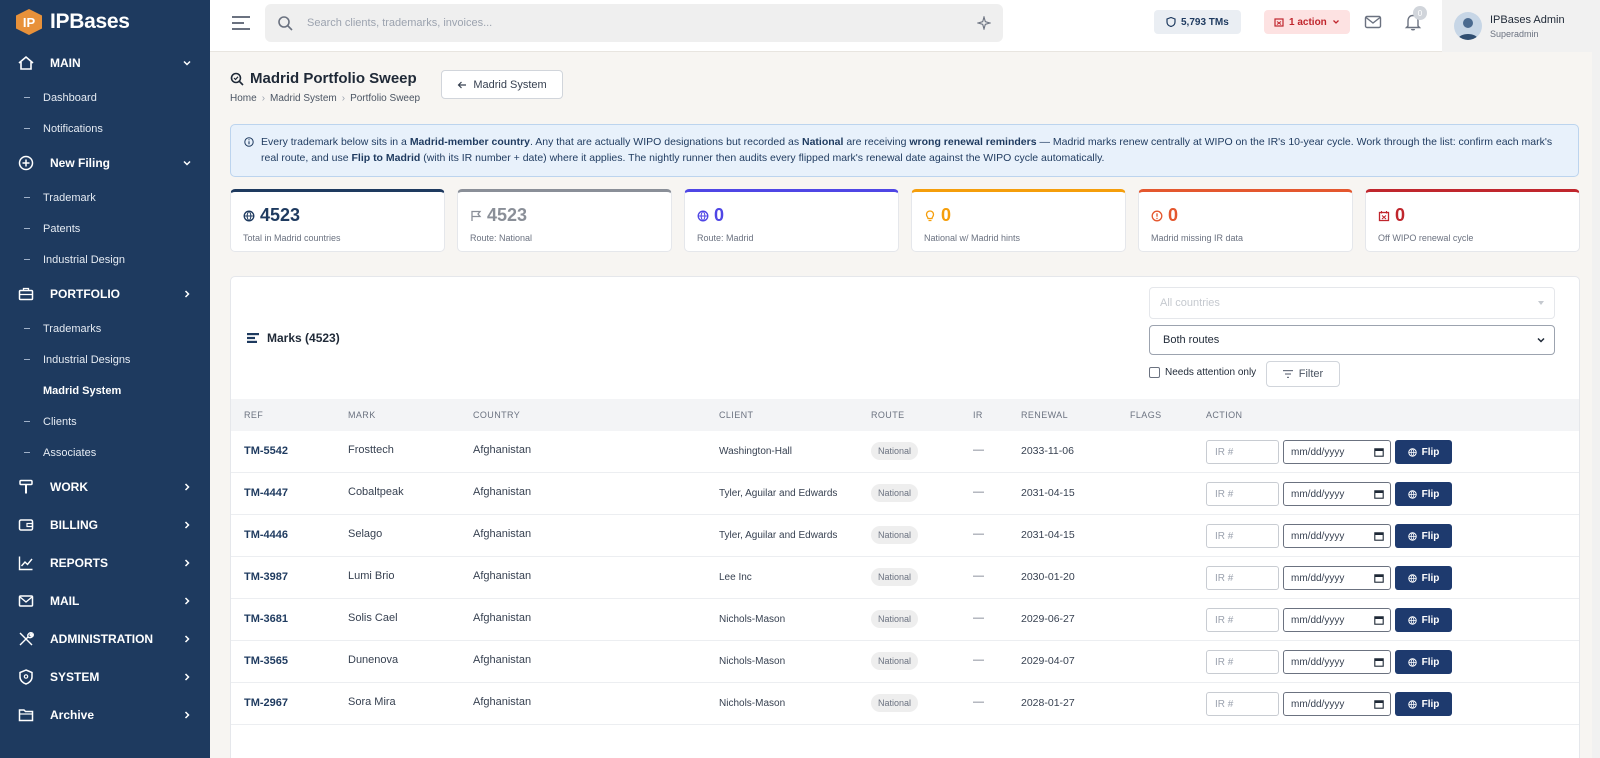  Describe the element at coordinates (266, 451) in the screenshot. I see `mark-ref-link: TM-5542` at that location.